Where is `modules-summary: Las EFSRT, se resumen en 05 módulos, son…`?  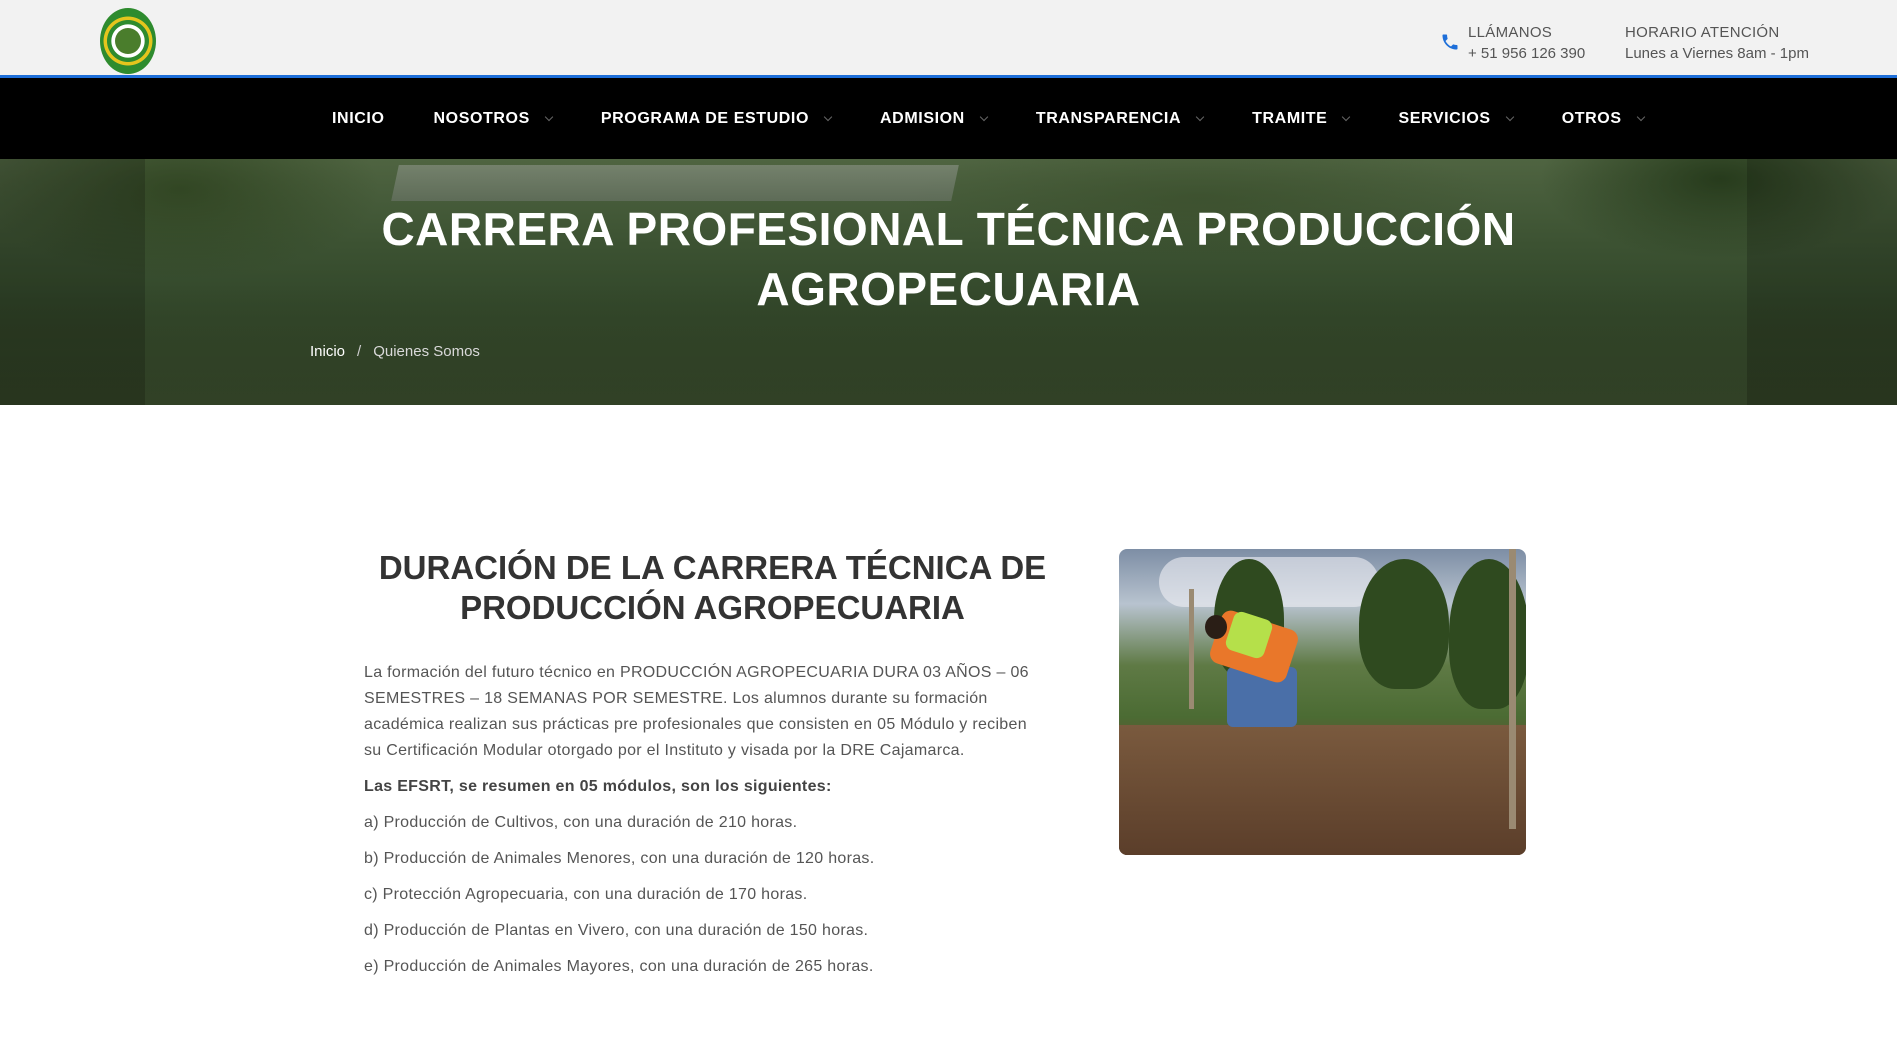
modules-summary: Las EFSRT, se resumen en 05 módulos, son… is located at coordinates (598, 786).